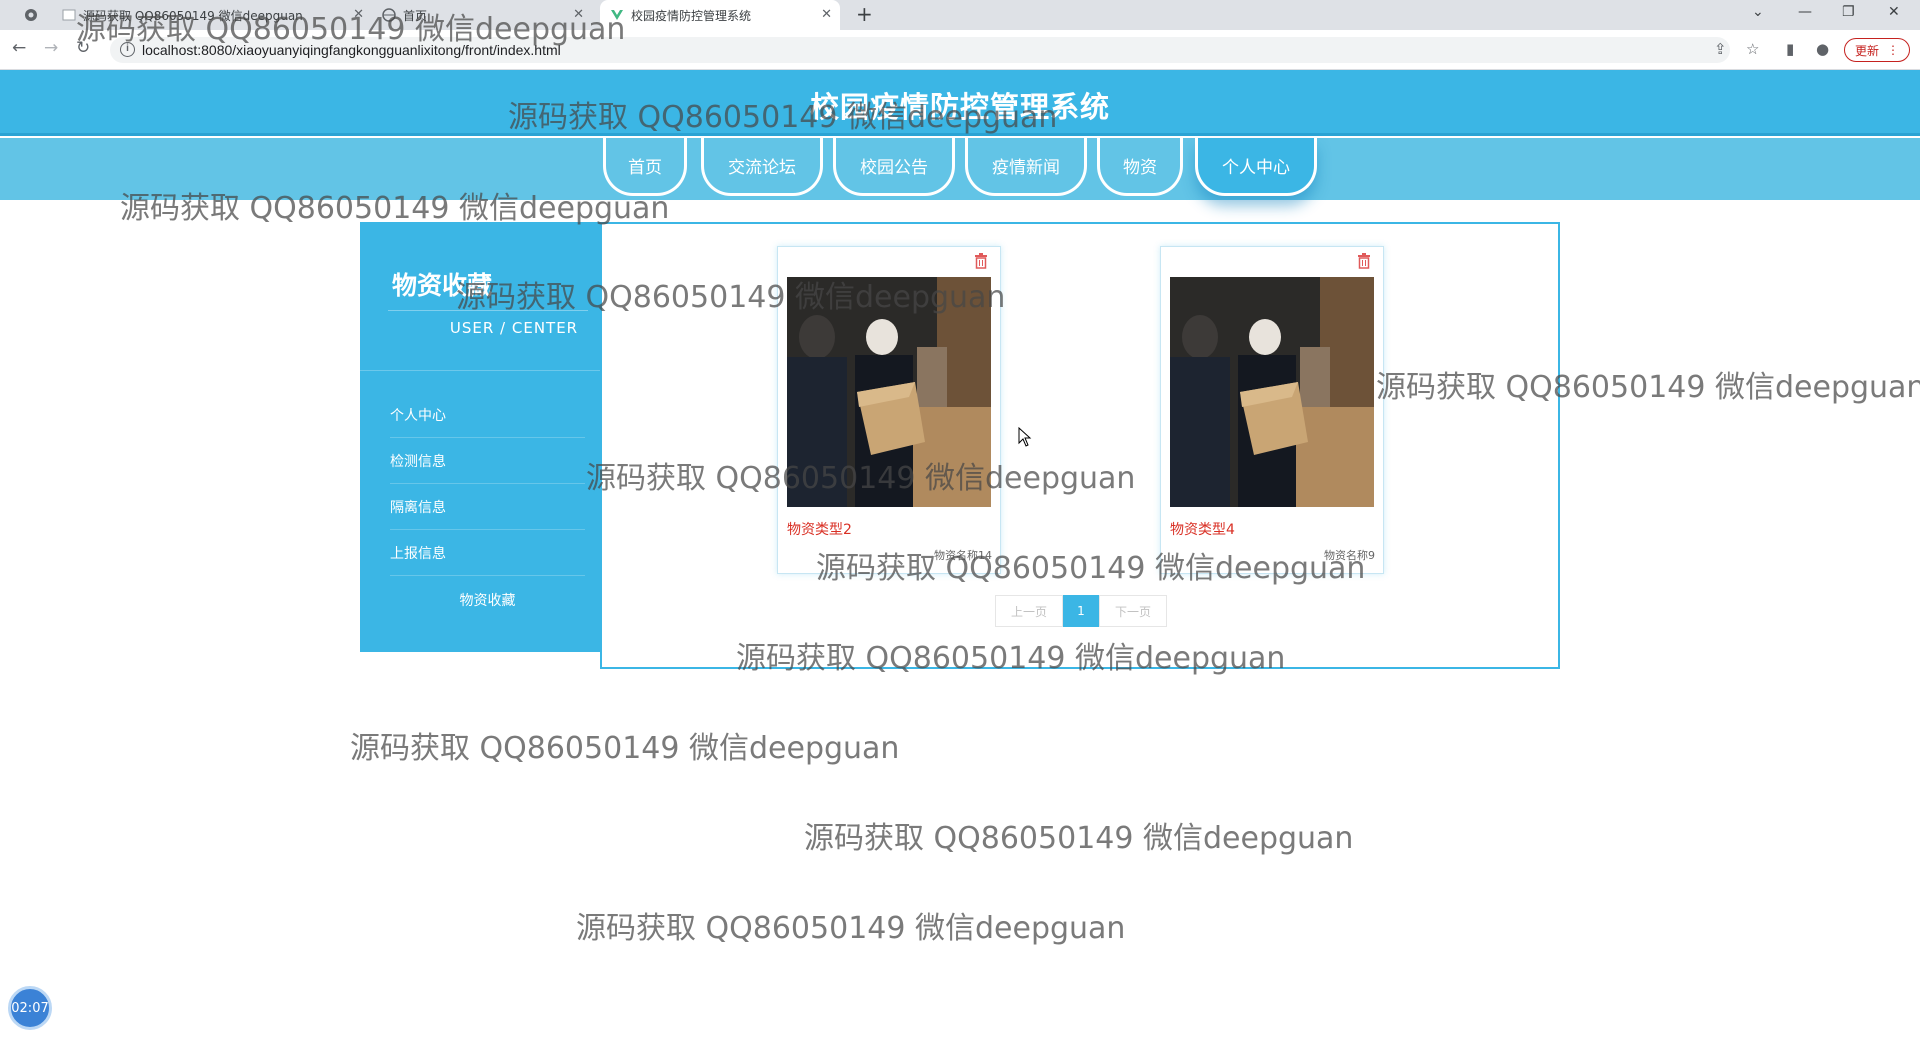 Image resolution: width=1920 pixels, height=1038 pixels. I want to click on new-tab-icon: +, so click(864, 14).